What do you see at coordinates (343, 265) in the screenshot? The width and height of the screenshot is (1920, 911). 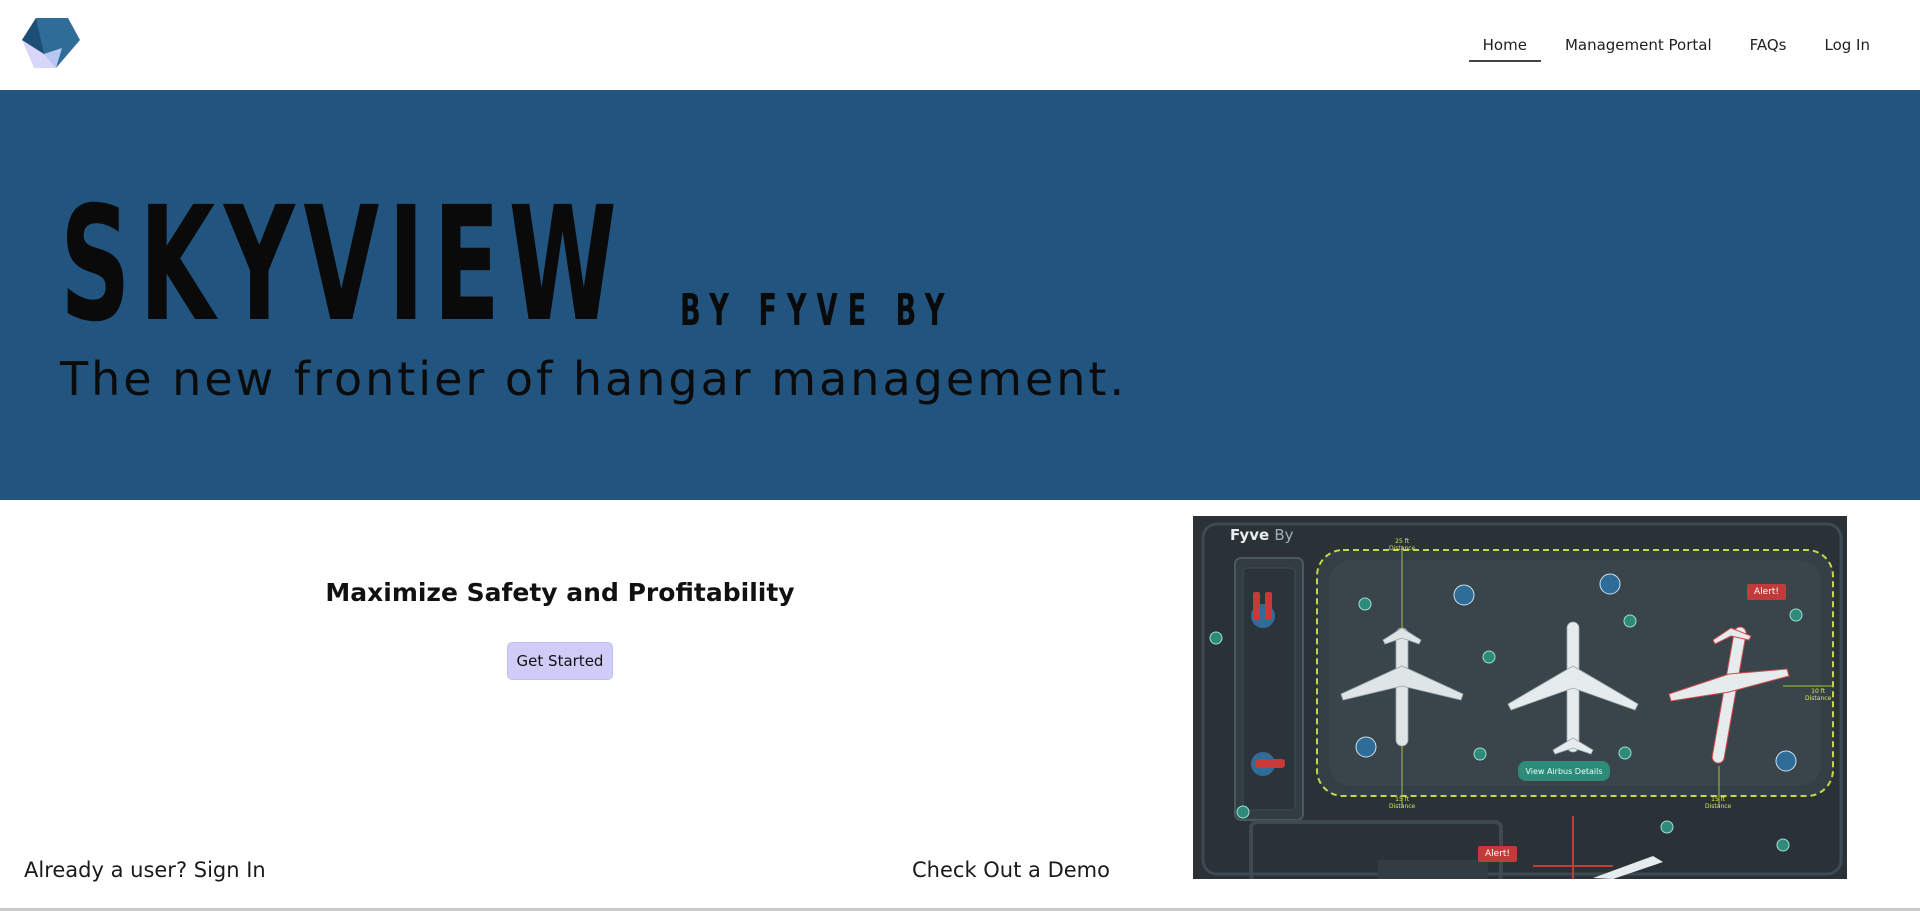 I see `brand-title: SKYVIEW` at bounding box center [343, 265].